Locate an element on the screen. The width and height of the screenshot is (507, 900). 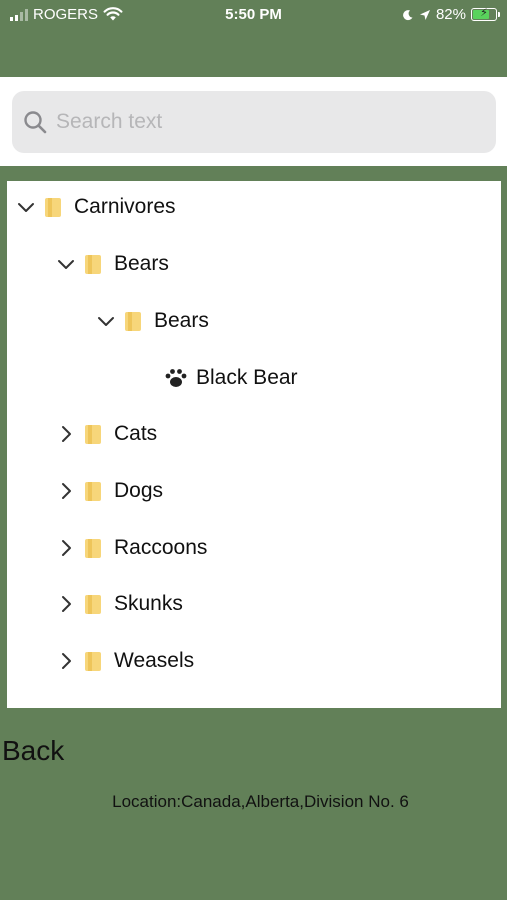
tree-node-cats: Cats is located at coordinates (106, 434).